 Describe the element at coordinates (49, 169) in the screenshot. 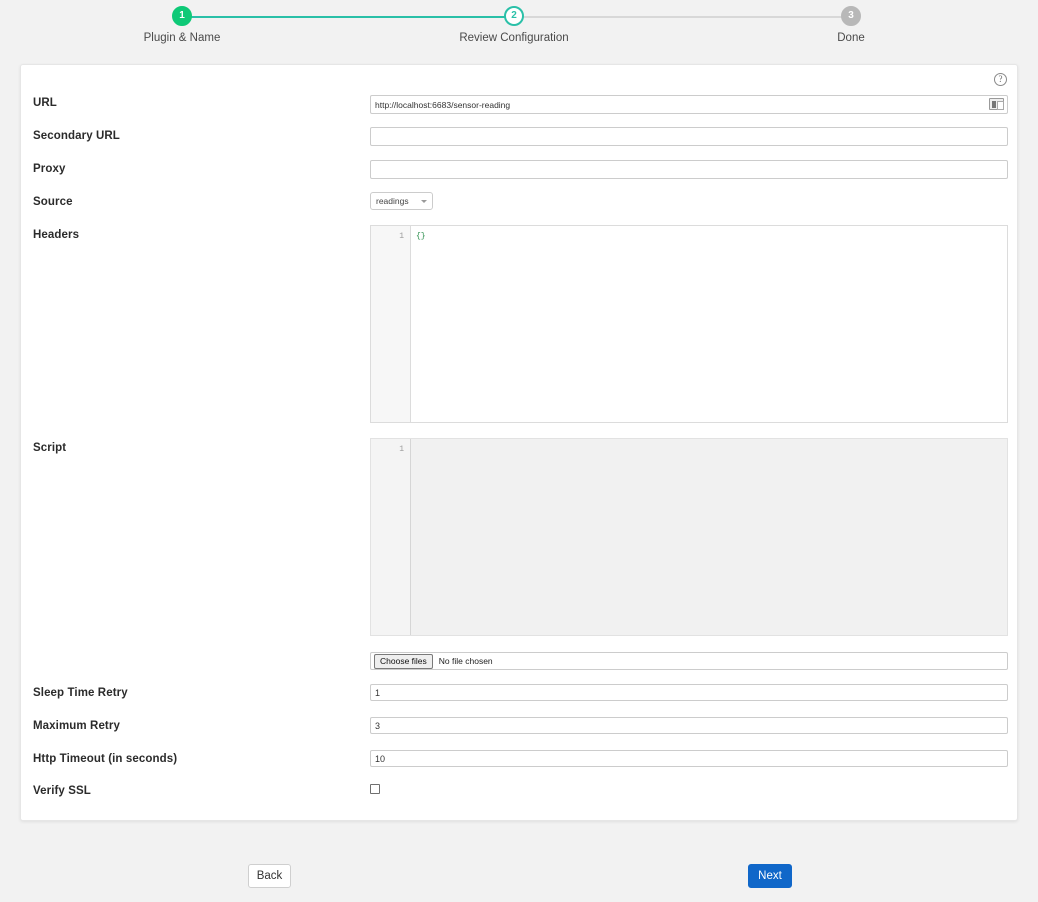

I see `proxy-label: Proxy` at that location.